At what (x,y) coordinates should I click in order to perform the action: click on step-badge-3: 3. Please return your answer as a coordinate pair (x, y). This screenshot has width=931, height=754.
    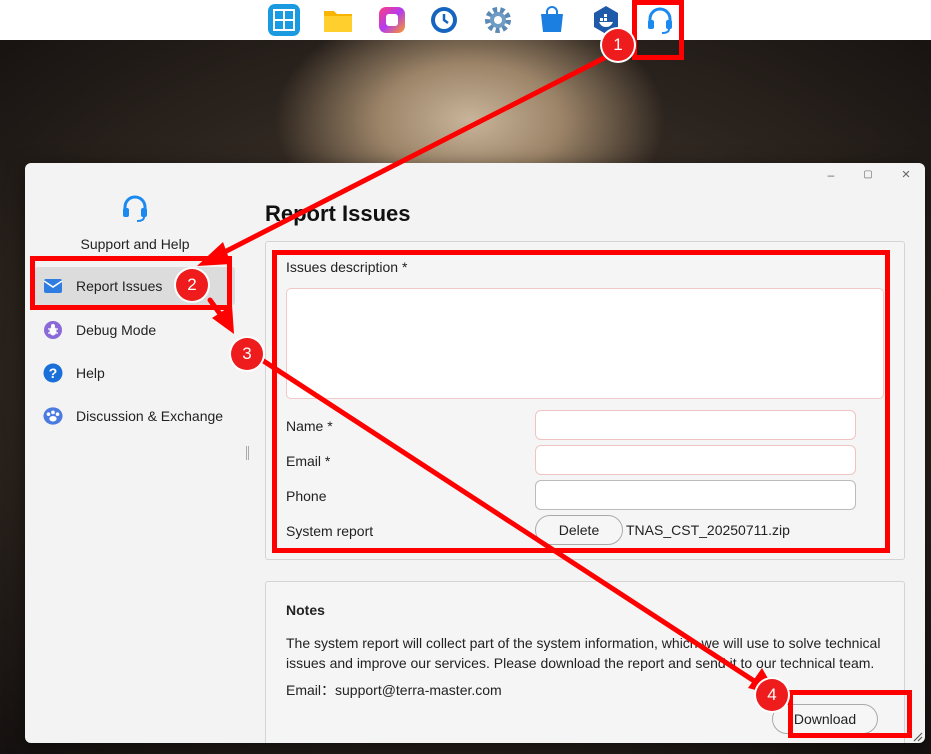
    Looking at the image, I should click on (247, 354).